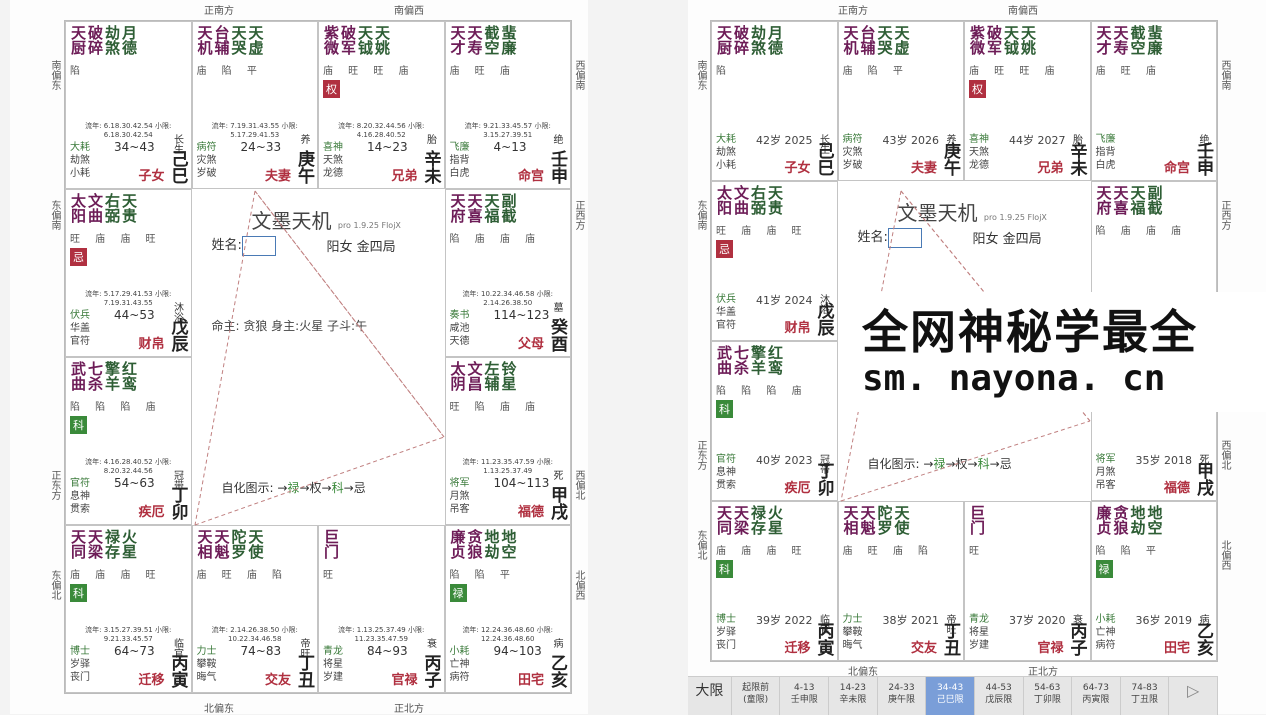  What do you see at coordinates (134, 147) in the screenshot?
I see `decade-range: 34~43` at bounding box center [134, 147].